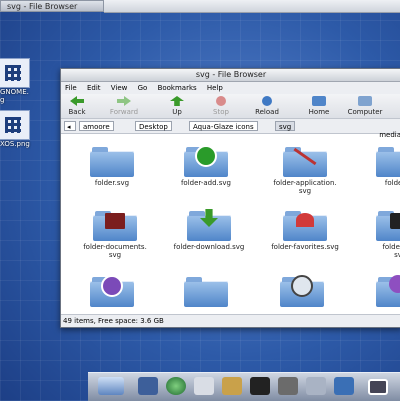  Describe the element at coordinates (177, 88) in the screenshot. I see `menu-bookmarks: Bookmarks` at that location.